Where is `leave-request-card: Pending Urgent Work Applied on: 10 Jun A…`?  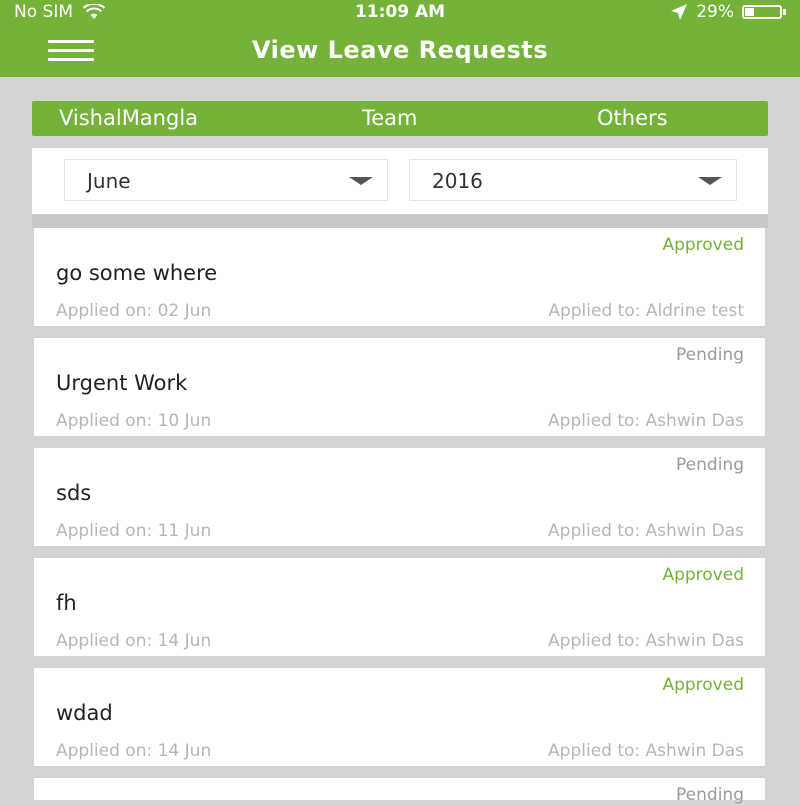 leave-request-card: Pending Urgent Work Applied on: 10 Jun A… is located at coordinates (399, 387).